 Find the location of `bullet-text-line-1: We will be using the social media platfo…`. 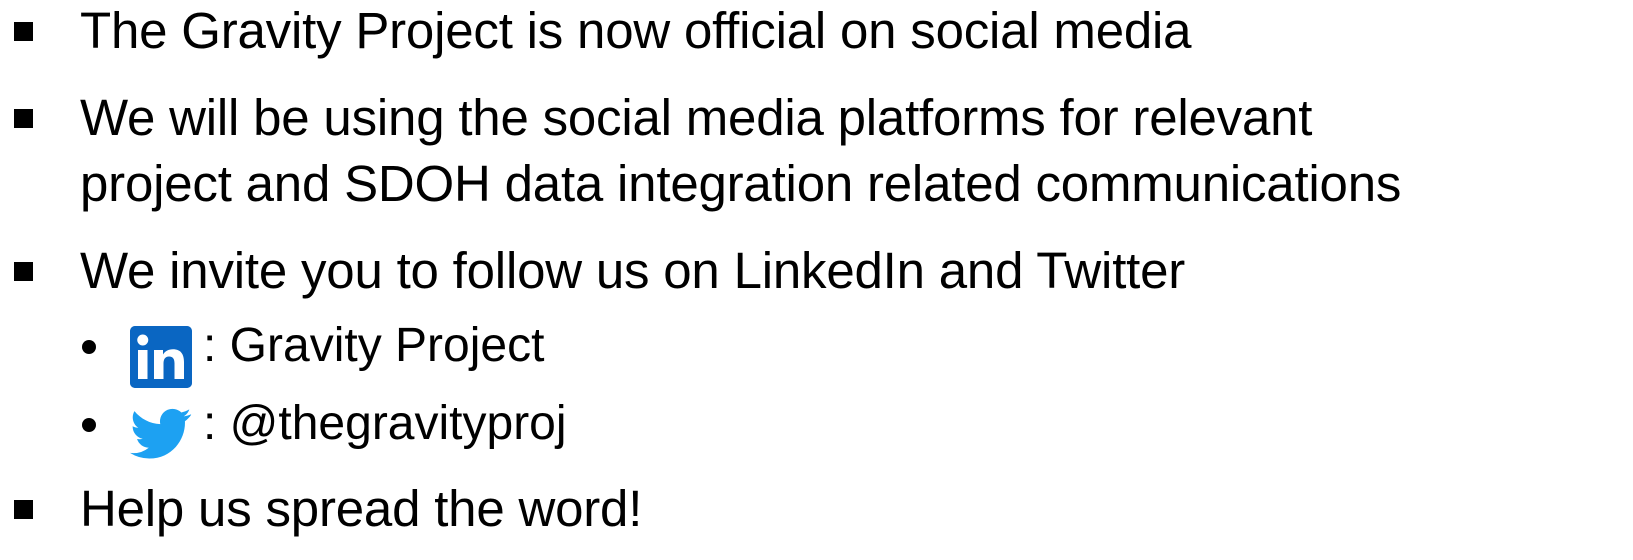

bullet-text-line-1: We will be using the social media platfo… is located at coordinates (696, 117).